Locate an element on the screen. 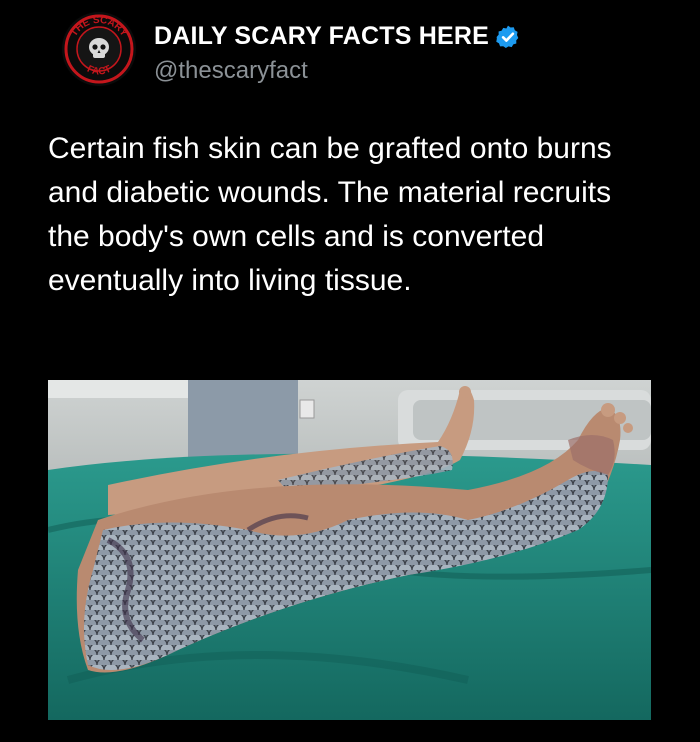 The width and height of the screenshot is (700, 742). account-handle: @thescaryfact is located at coordinates (231, 71).